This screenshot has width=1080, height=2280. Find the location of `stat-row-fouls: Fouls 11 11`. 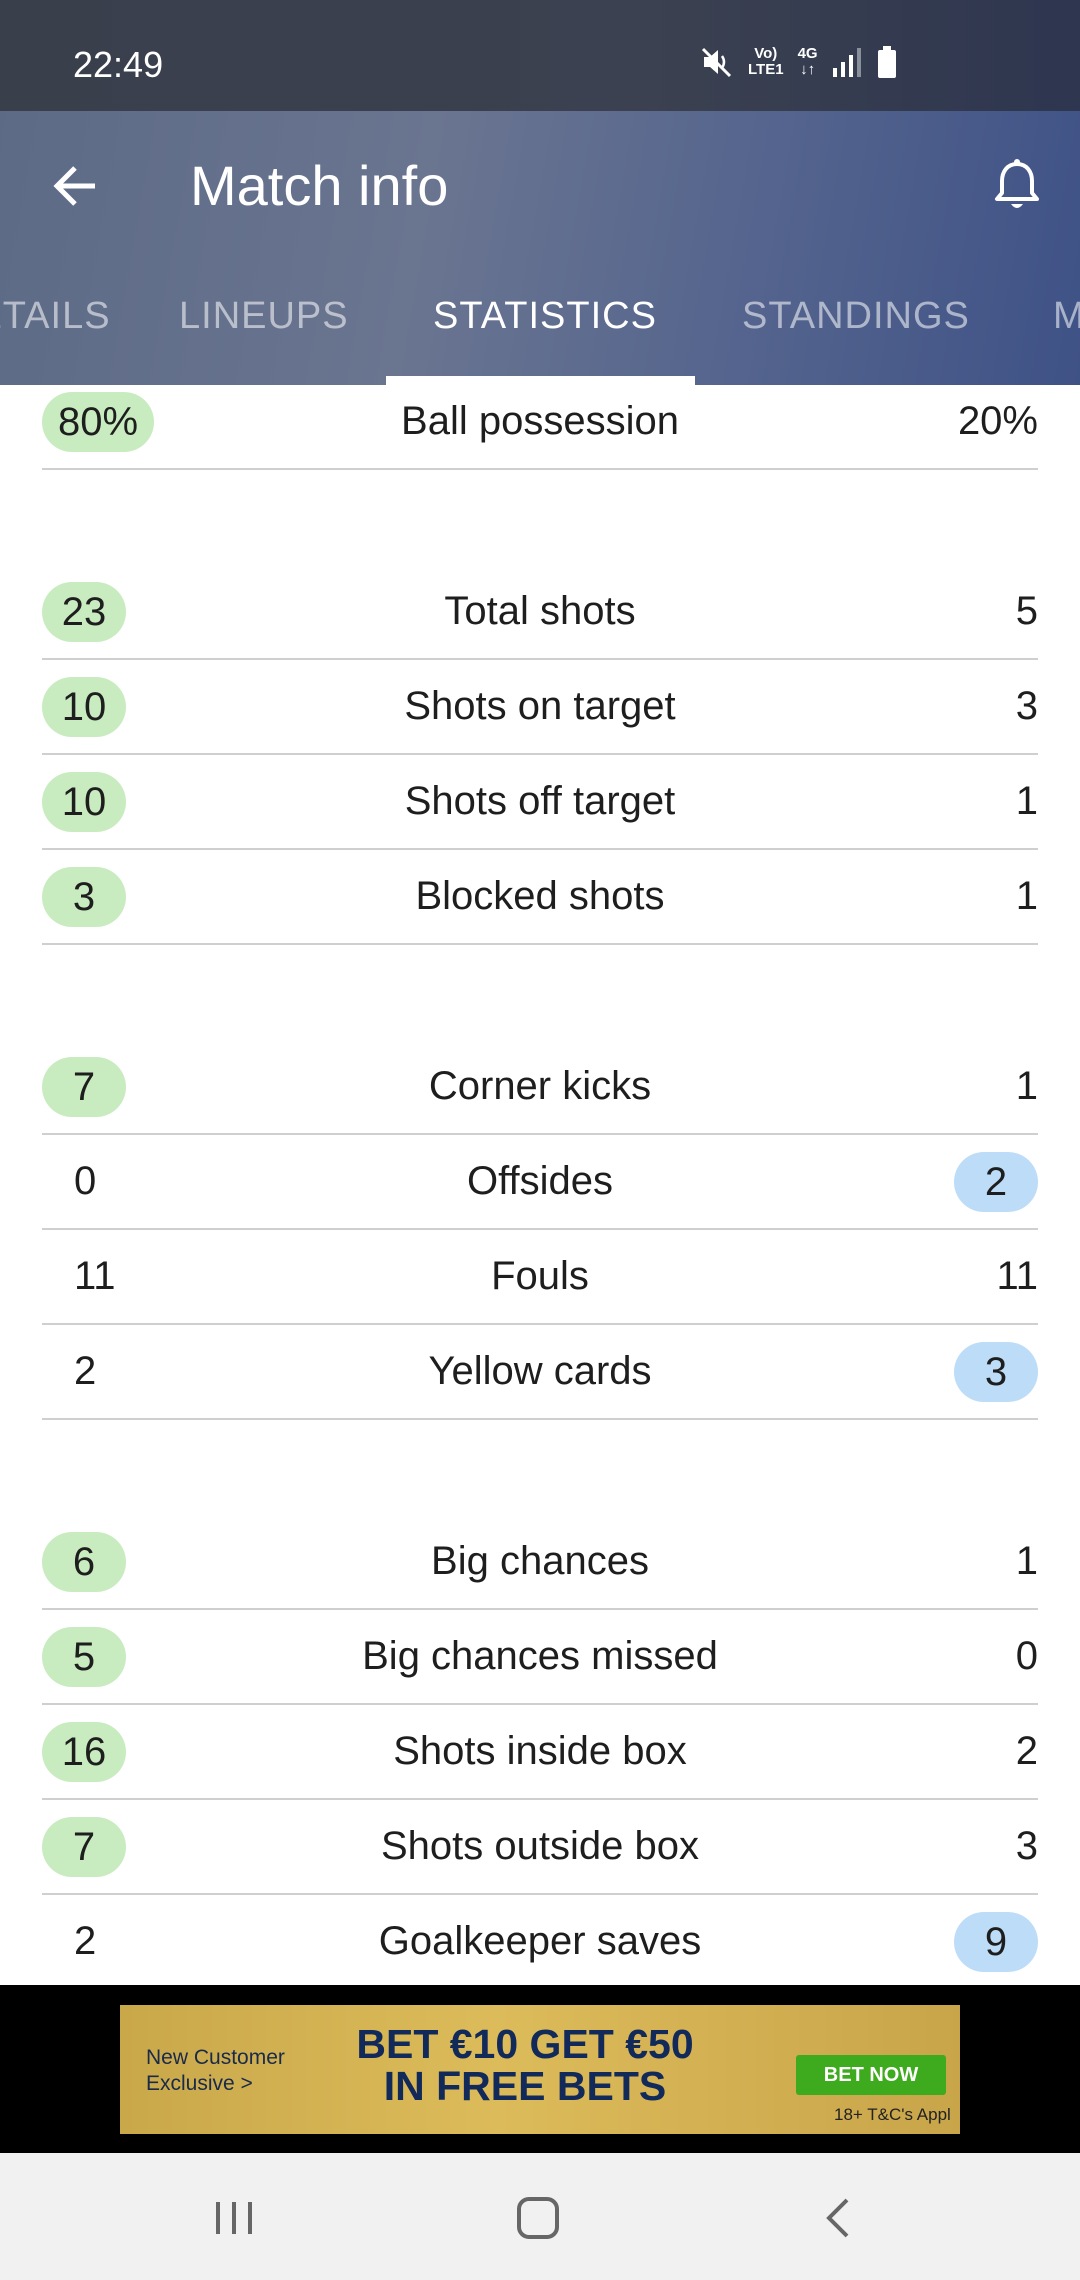

stat-row-fouls: Fouls 11 11 is located at coordinates (540, 1277).